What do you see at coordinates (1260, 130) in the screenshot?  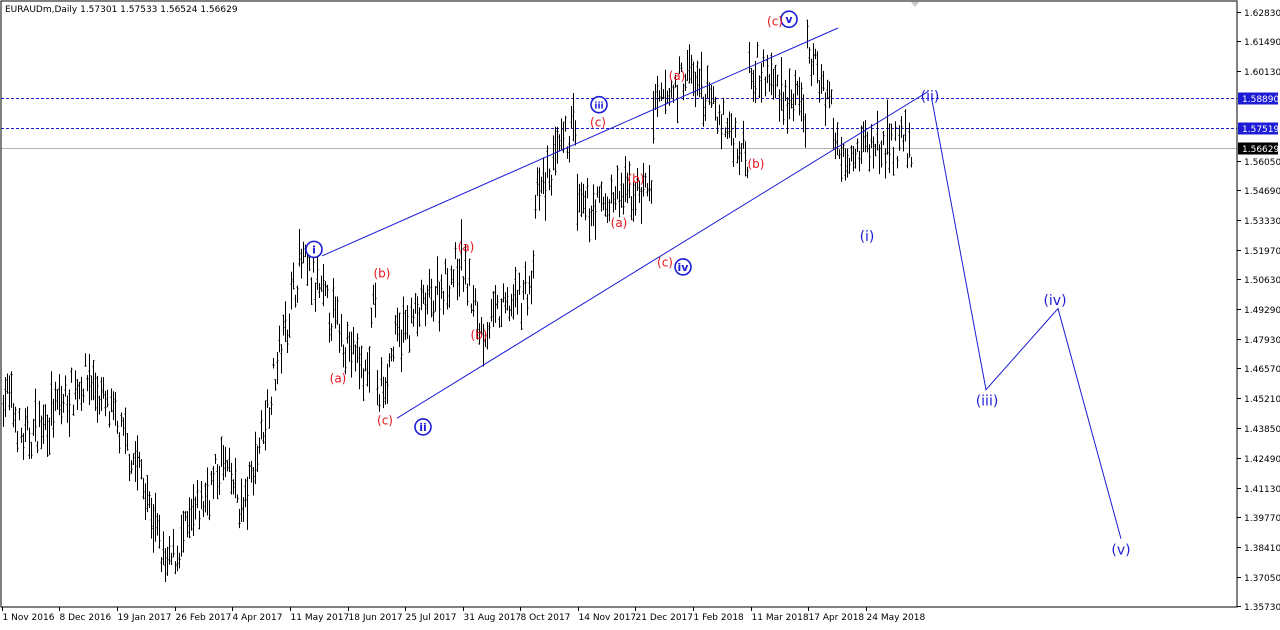 I see `price-tag-label: 1.57519` at bounding box center [1260, 130].